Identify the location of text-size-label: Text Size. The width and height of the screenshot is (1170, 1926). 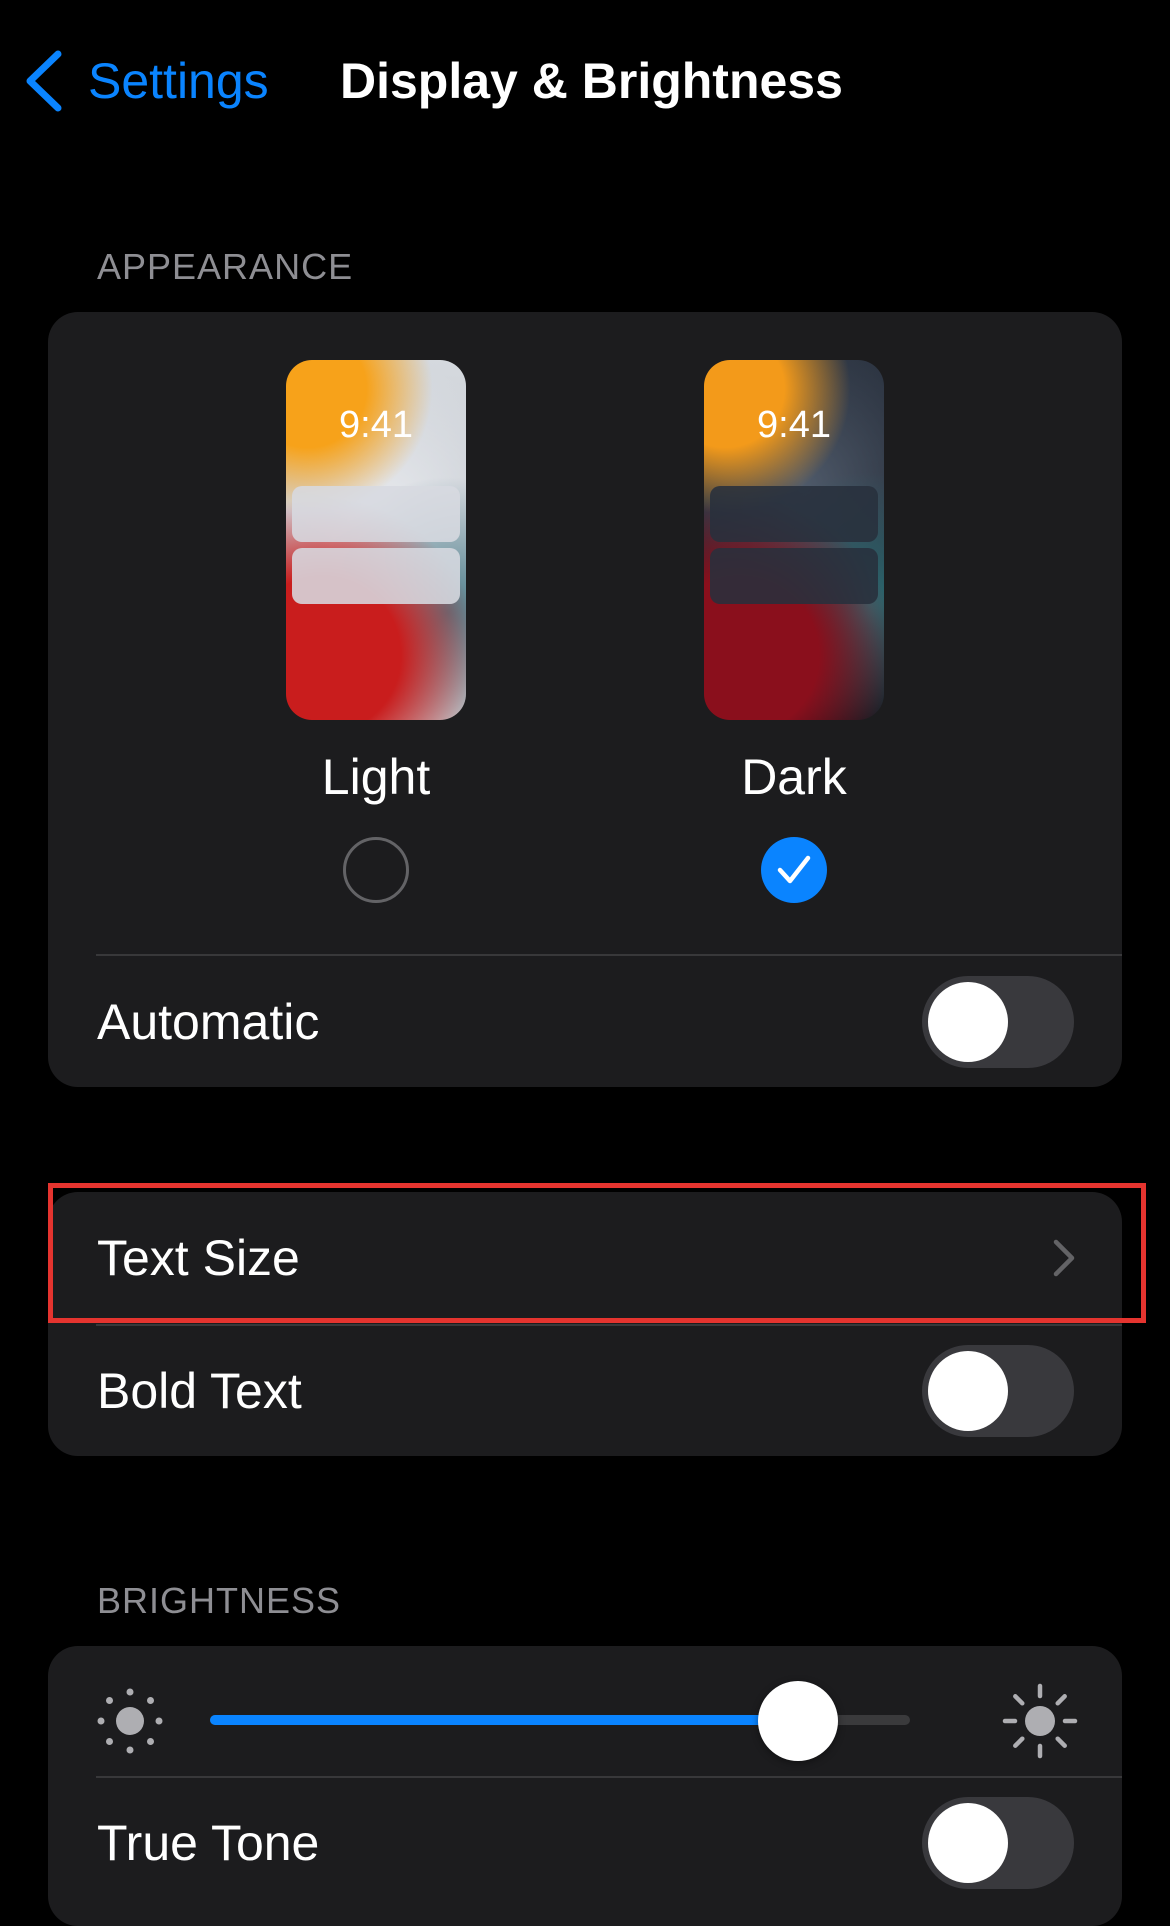
(198, 1258).